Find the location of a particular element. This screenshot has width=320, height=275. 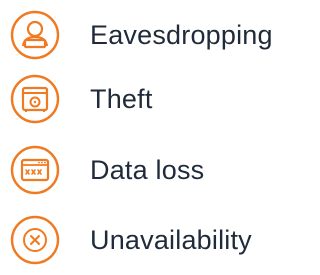

item-label: Eavesdropping is located at coordinates (181, 35).